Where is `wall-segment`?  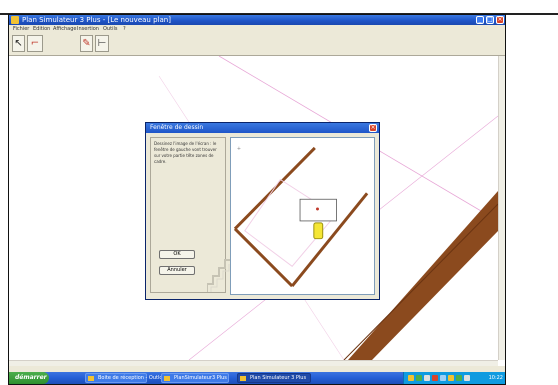
wall-segment is located at coordinates (263, 257).